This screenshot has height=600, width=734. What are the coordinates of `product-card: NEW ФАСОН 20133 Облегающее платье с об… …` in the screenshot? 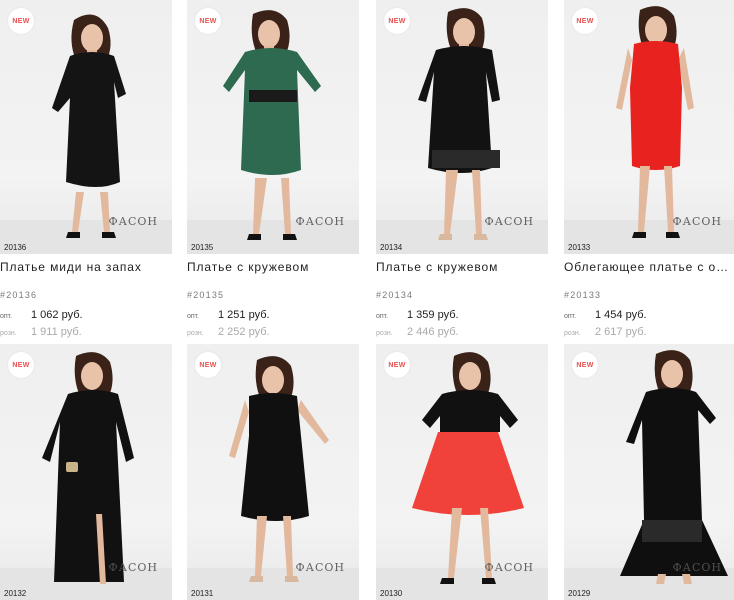 It's located at (649, 171).